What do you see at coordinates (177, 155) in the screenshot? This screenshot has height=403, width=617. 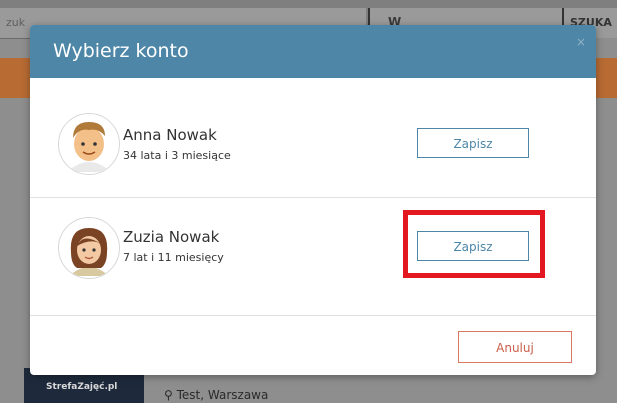 I see `account-age: 34 lata i 3 miesiące` at bounding box center [177, 155].